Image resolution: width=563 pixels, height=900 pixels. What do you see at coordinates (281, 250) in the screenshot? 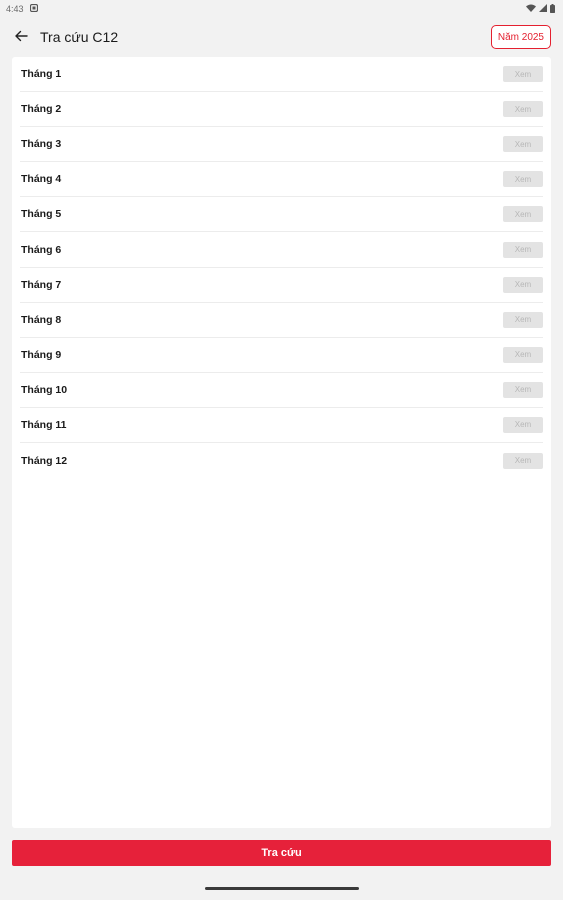
I see `month-row: Tháng 6 Xem` at bounding box center [281, 250].